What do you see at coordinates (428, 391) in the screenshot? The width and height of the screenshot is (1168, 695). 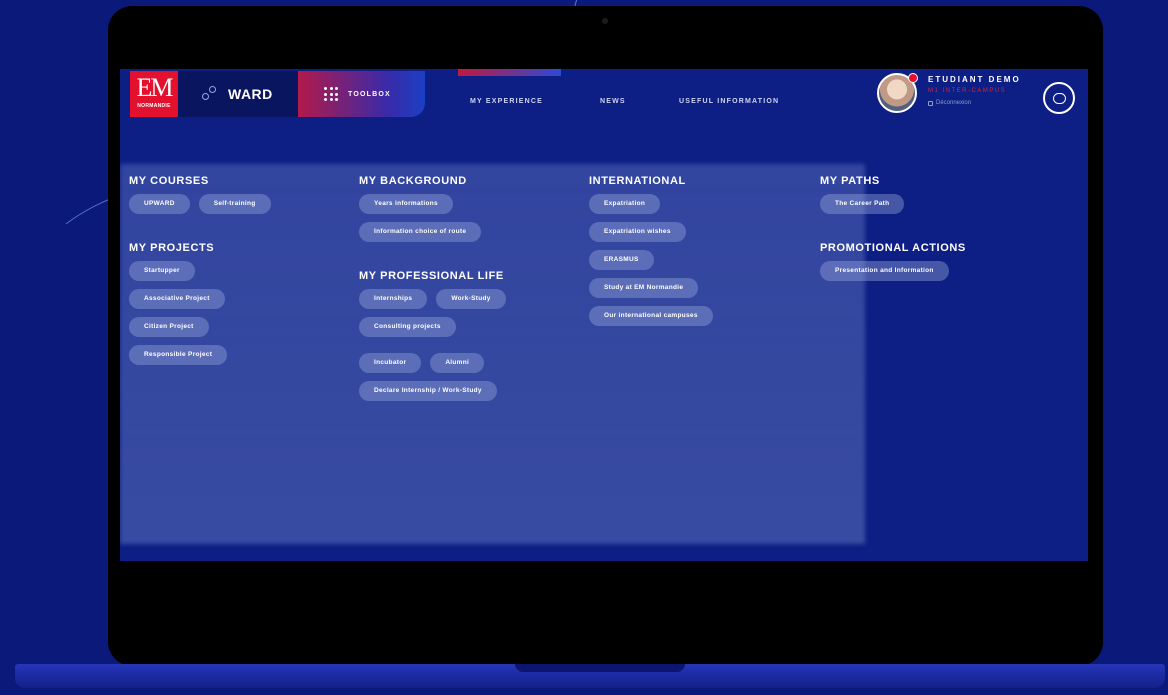 I see `chip-declare-internship: Declare Internship / Work-Study` at bounding box center [428, 391].